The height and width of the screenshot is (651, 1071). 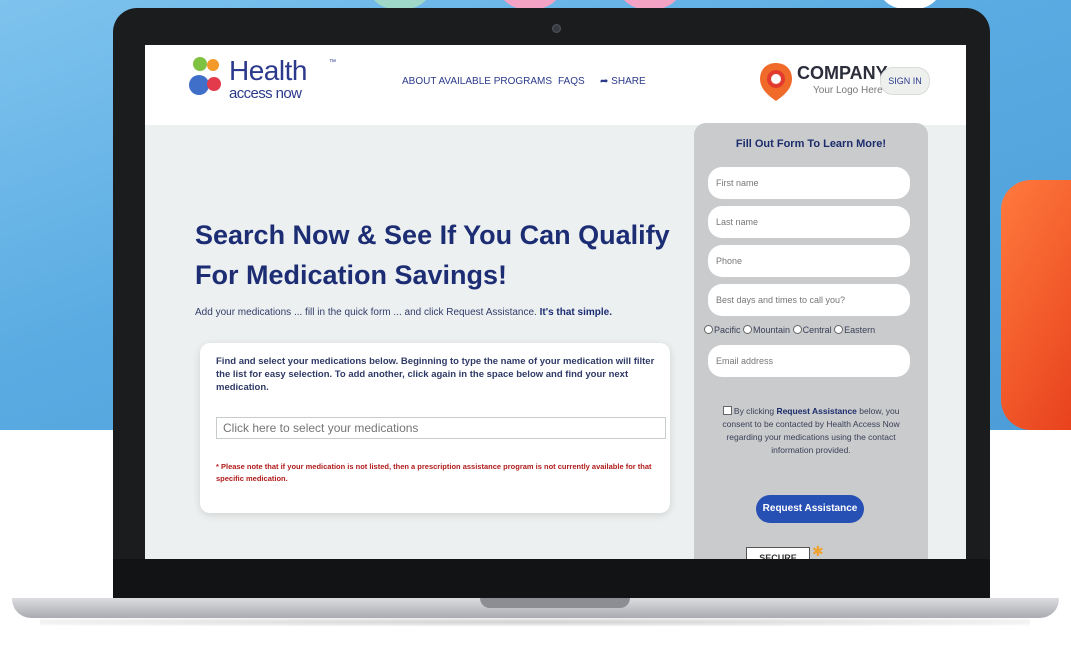 I want to click on logo-subword: access now, so click(x=265, y=93).